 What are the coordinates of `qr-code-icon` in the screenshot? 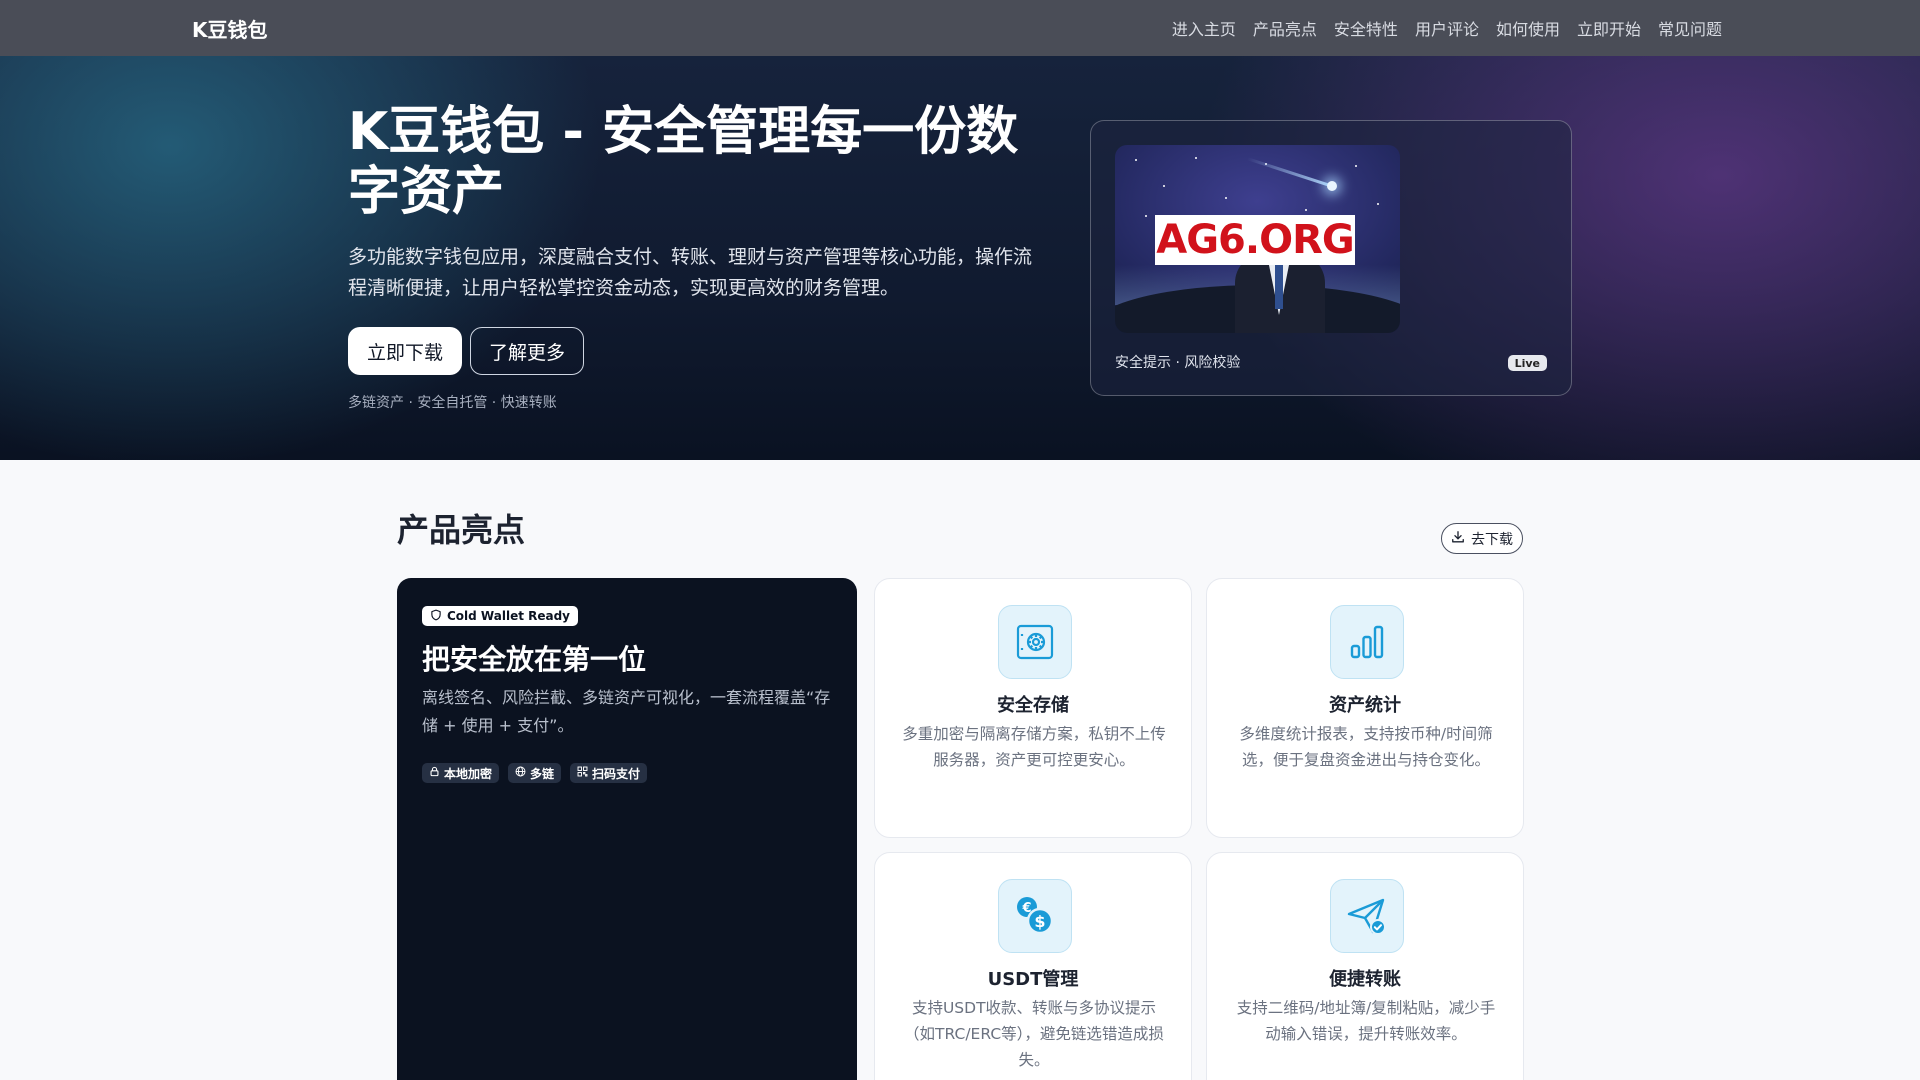 It's located at (582, 773).